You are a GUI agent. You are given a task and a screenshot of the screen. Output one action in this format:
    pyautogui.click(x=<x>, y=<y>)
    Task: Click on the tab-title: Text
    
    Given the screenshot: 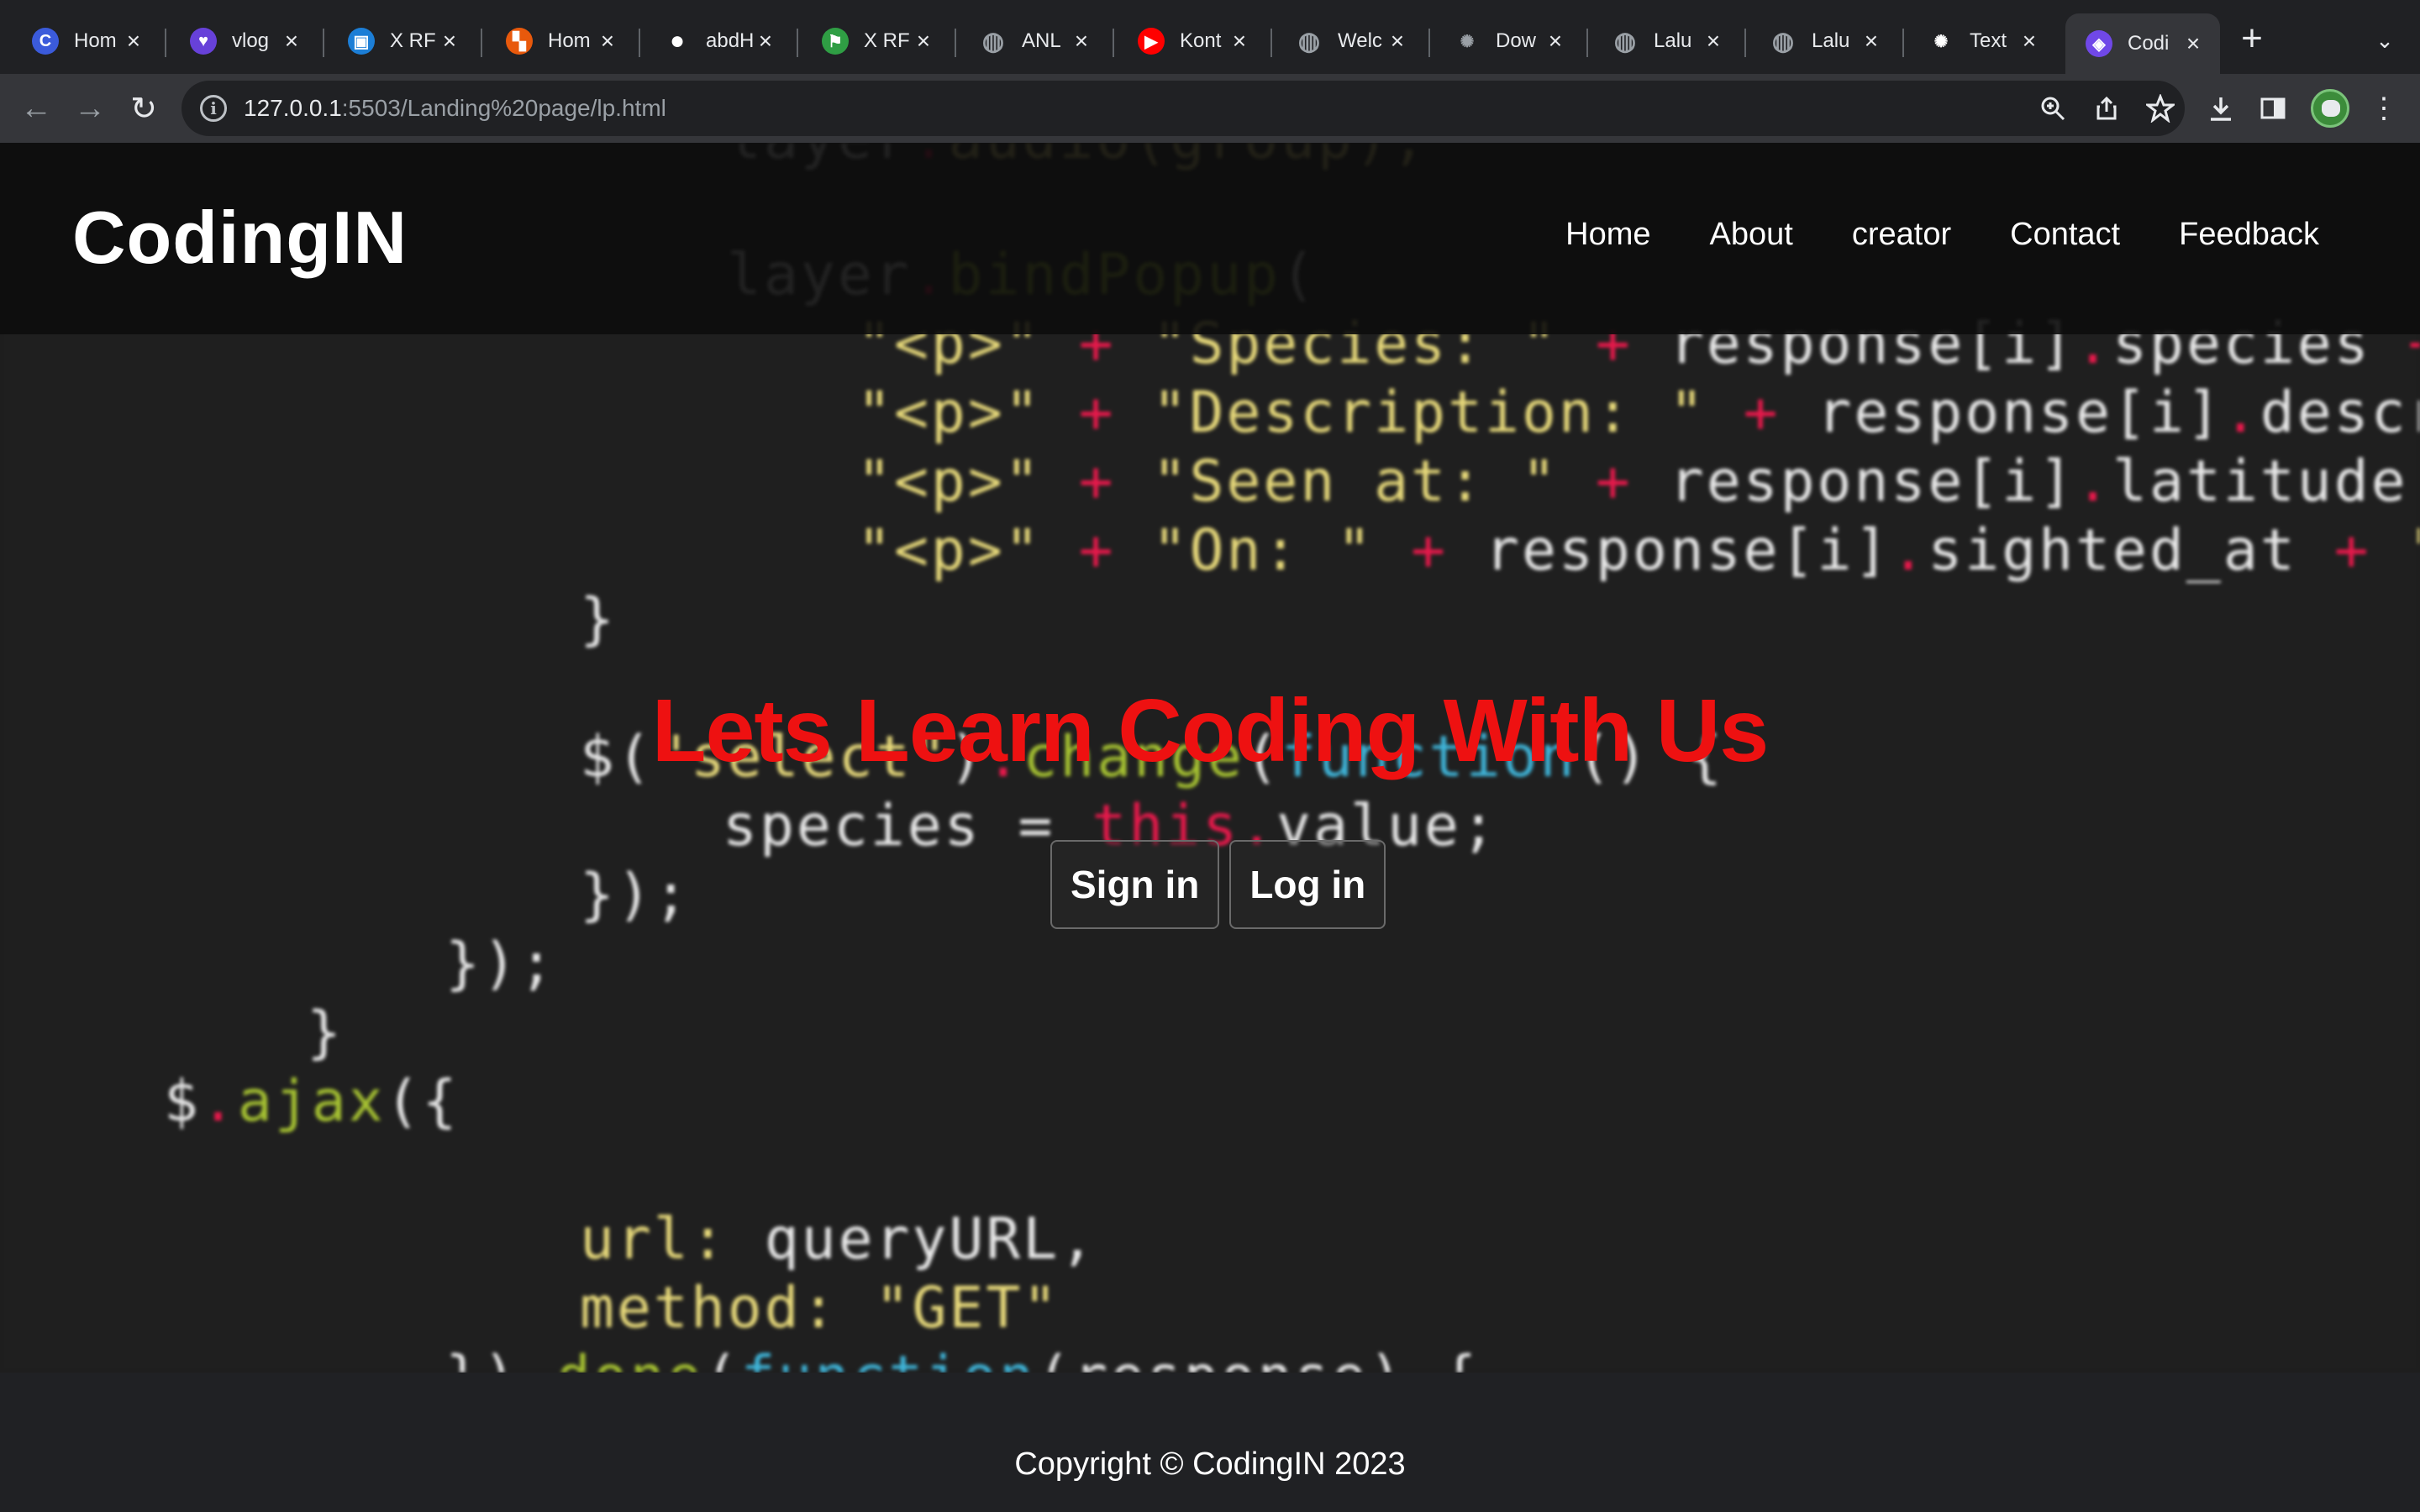 What is the action you would take?
    pyautogui.click(x=1988, y=40)
    